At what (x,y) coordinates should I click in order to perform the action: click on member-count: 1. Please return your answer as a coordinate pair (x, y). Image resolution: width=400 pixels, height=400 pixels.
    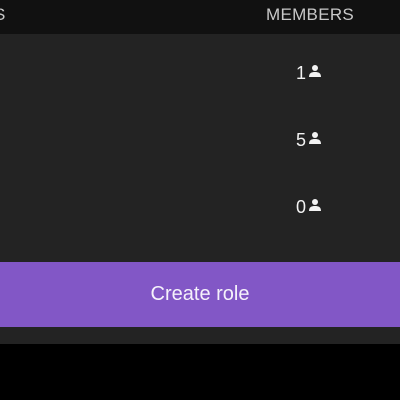
    Looking at the image, I should click on (300, 73).